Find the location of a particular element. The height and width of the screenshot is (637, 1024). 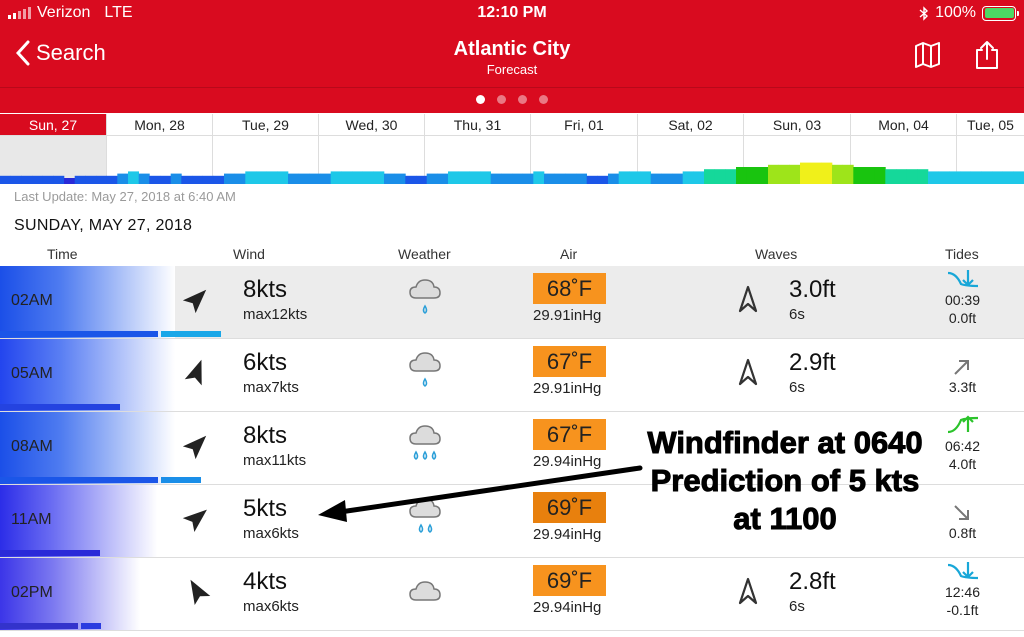

wave-direction-icon is located at coordinates (748, 591).